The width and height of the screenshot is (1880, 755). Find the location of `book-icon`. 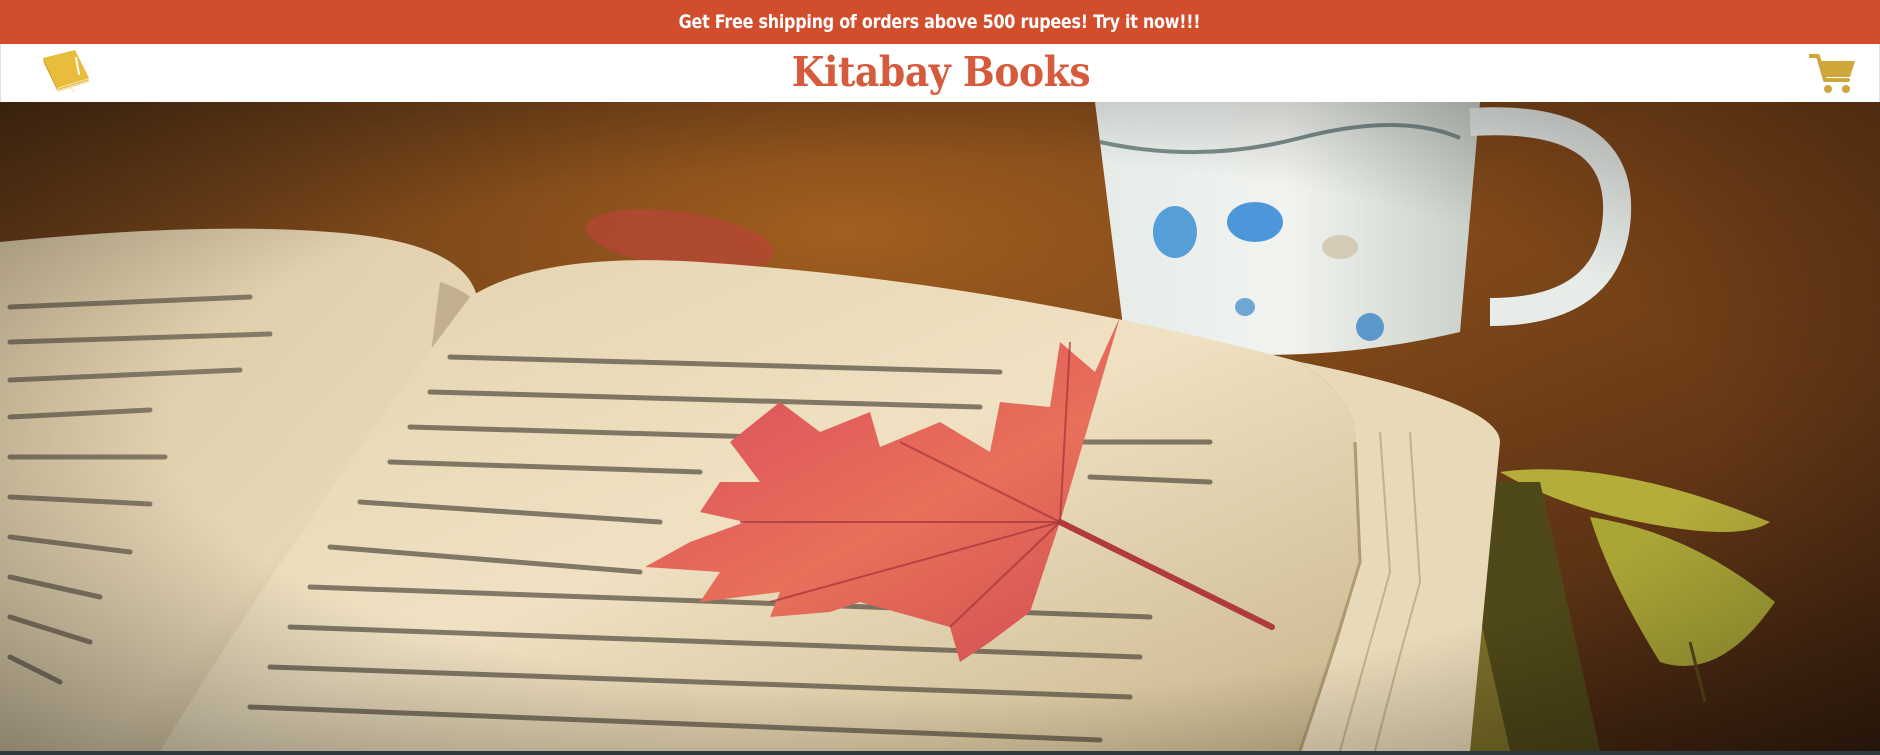

book-icon is located at coordinates (66, 71).